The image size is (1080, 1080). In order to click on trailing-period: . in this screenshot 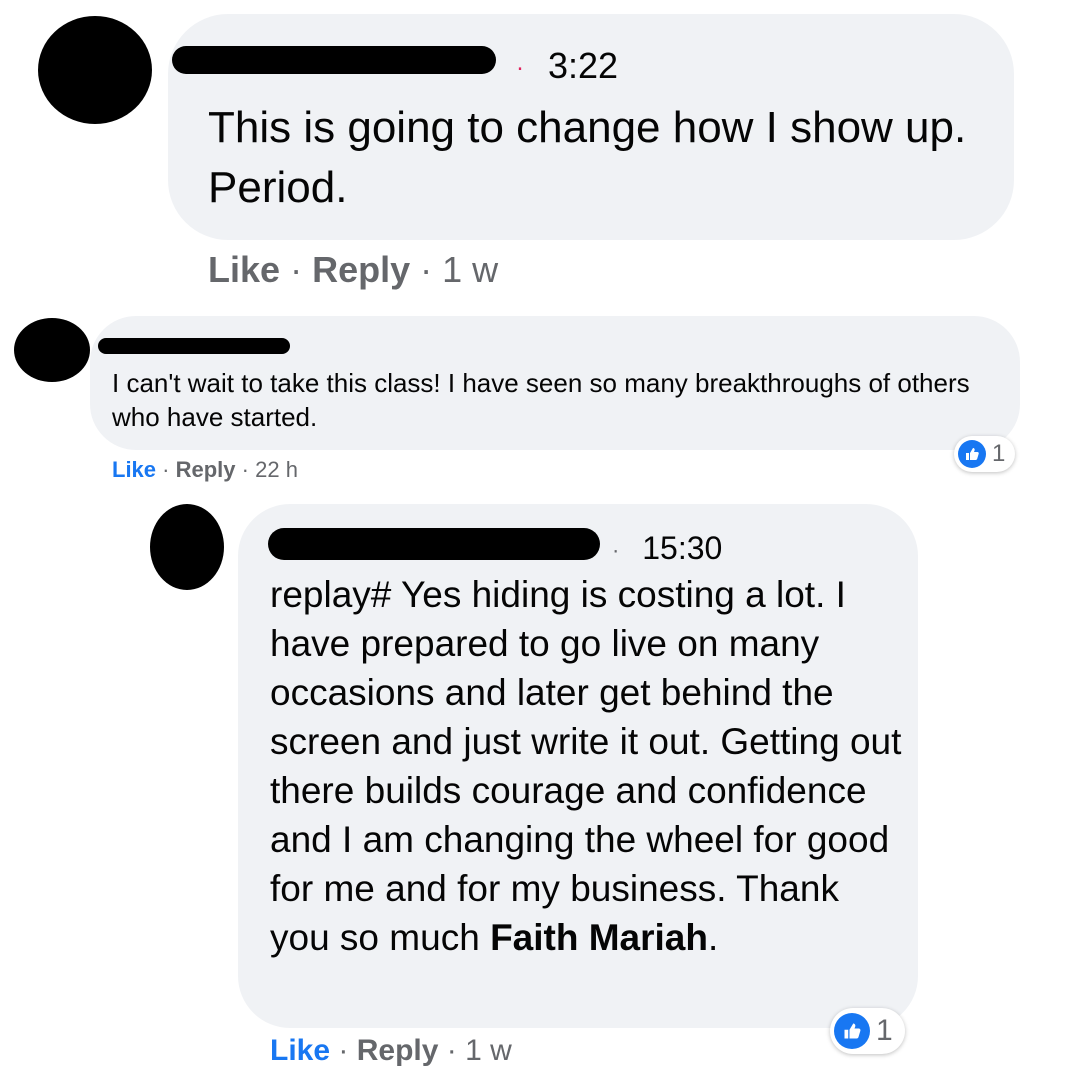, I will do `click(713, 937)`.